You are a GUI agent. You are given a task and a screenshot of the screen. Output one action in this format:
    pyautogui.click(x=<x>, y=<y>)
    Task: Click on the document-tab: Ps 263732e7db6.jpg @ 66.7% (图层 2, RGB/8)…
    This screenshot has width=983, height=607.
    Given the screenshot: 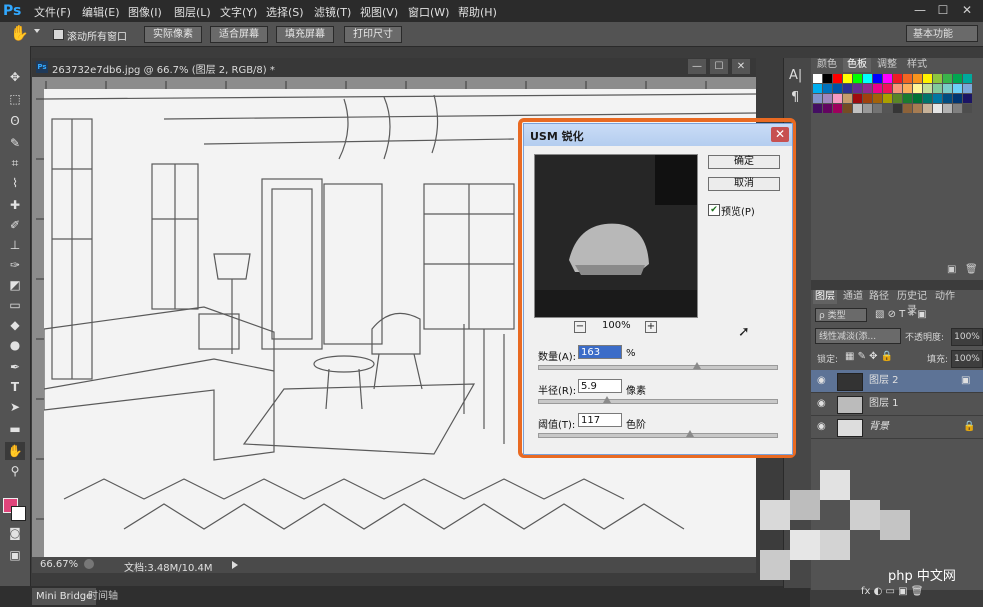 What is the action you would take?
    pyautogui.click(x=394, y=68)
    